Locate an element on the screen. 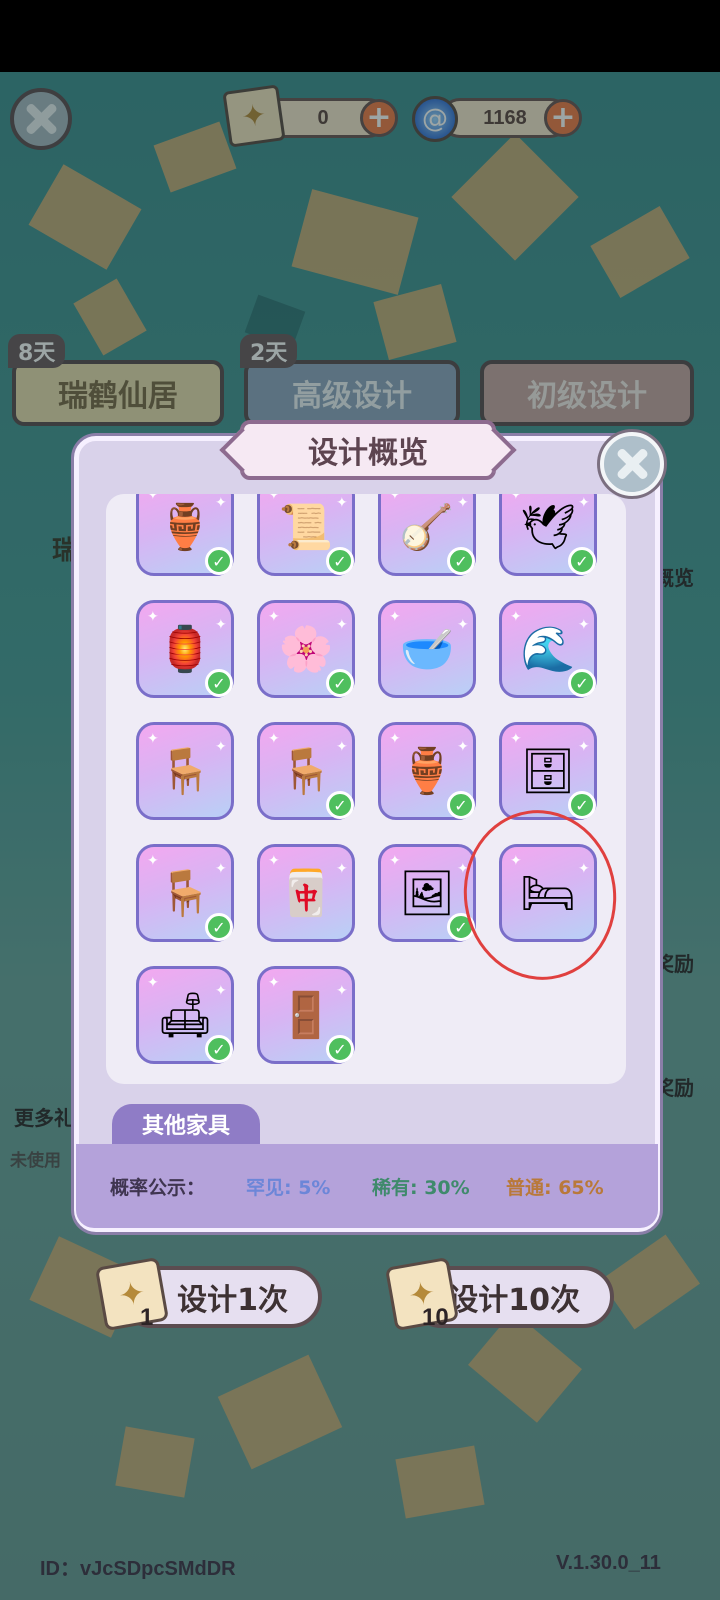 This screenshot has width=720, height=1600. furniture-item: 🚪 ✦ ✦ ✓ is located at coordinates (306, 1015).